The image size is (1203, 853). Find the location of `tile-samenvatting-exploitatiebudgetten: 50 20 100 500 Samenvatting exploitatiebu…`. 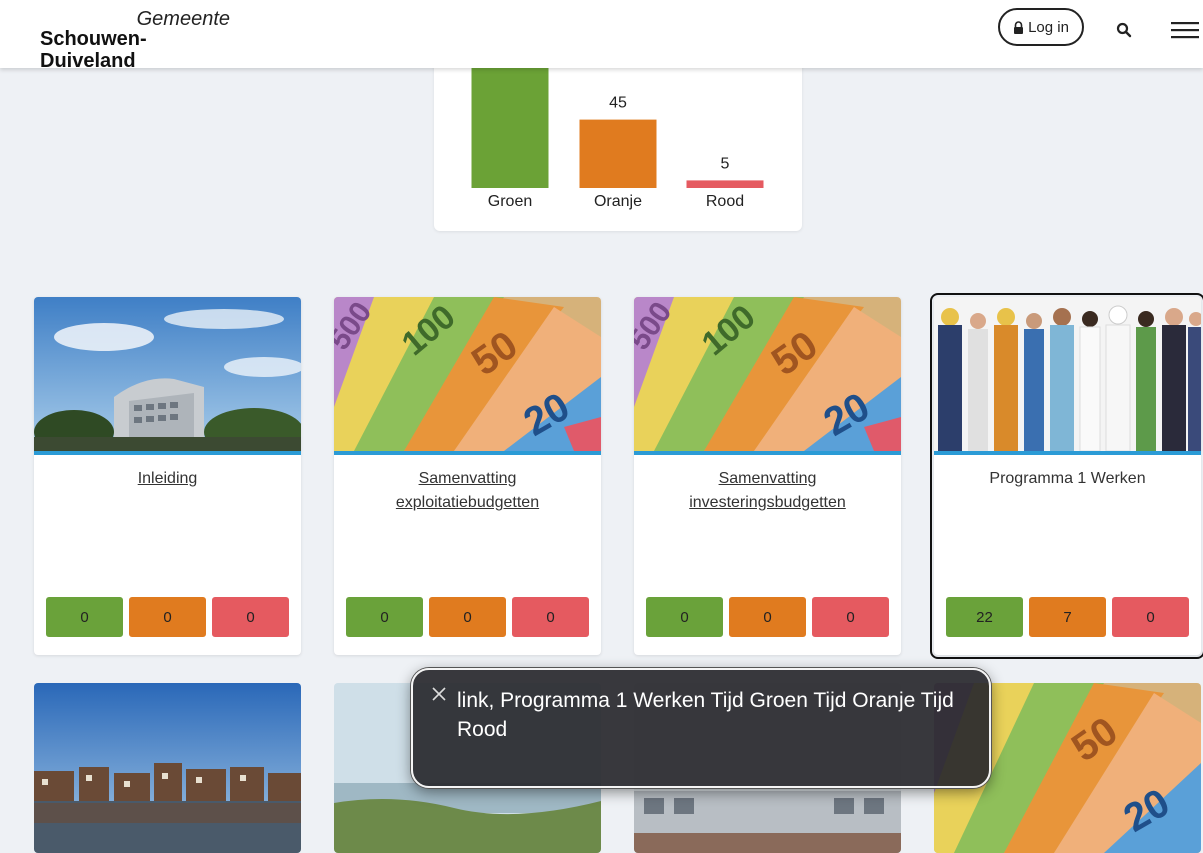

tile-samenvatting-exploitatiebudgetten: 50 20 100 500 Samenvatting exploitatiebu… is located at coordinates (467, 476).